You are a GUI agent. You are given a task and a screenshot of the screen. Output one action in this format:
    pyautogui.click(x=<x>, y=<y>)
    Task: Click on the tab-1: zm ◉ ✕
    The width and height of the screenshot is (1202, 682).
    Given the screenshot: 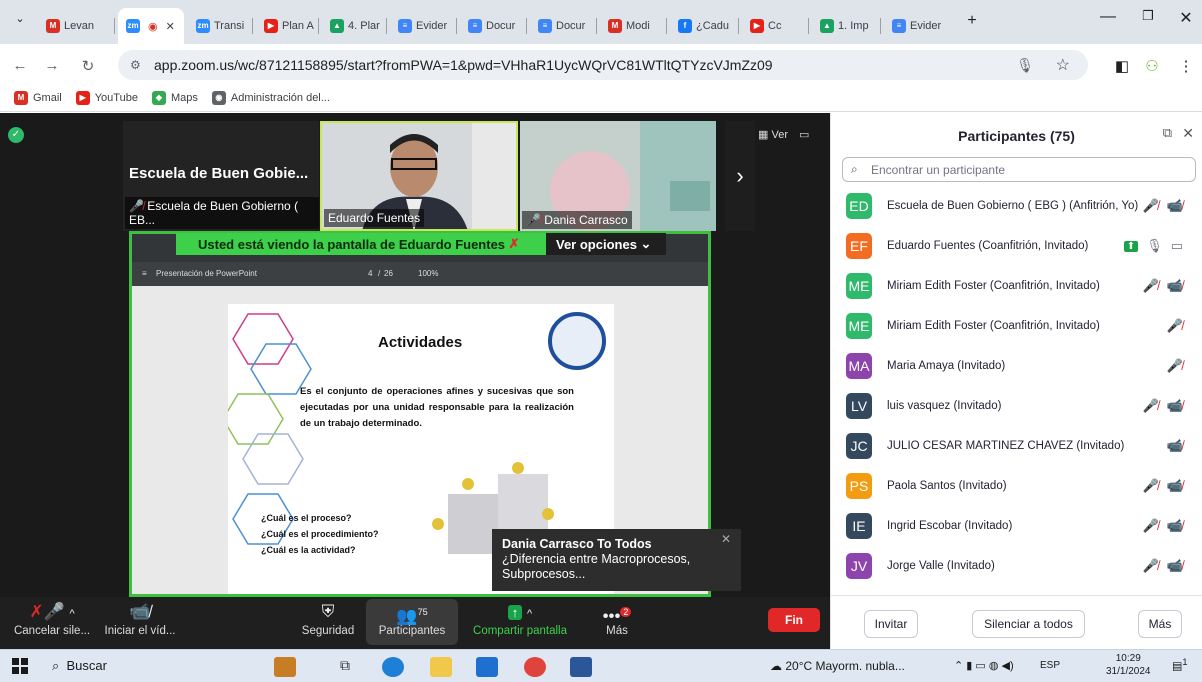 What is the action you would take?
    pyautogui.click(x=151, y=26)
    